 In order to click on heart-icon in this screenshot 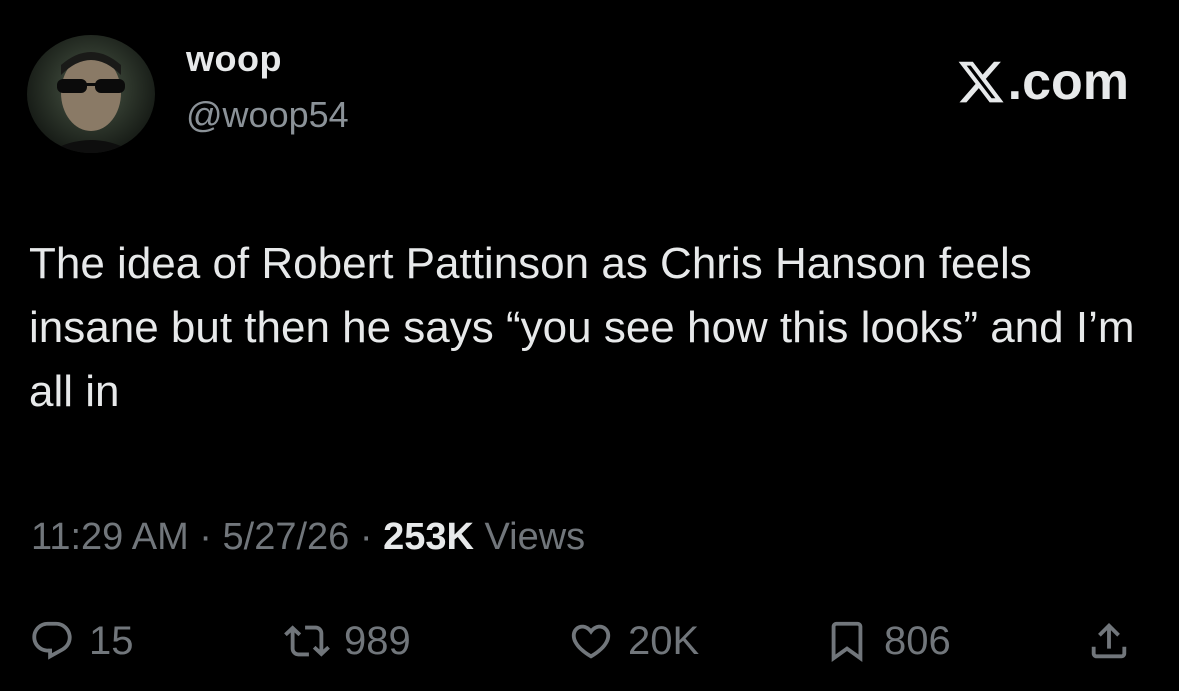, I will do `click(591, 641)`.